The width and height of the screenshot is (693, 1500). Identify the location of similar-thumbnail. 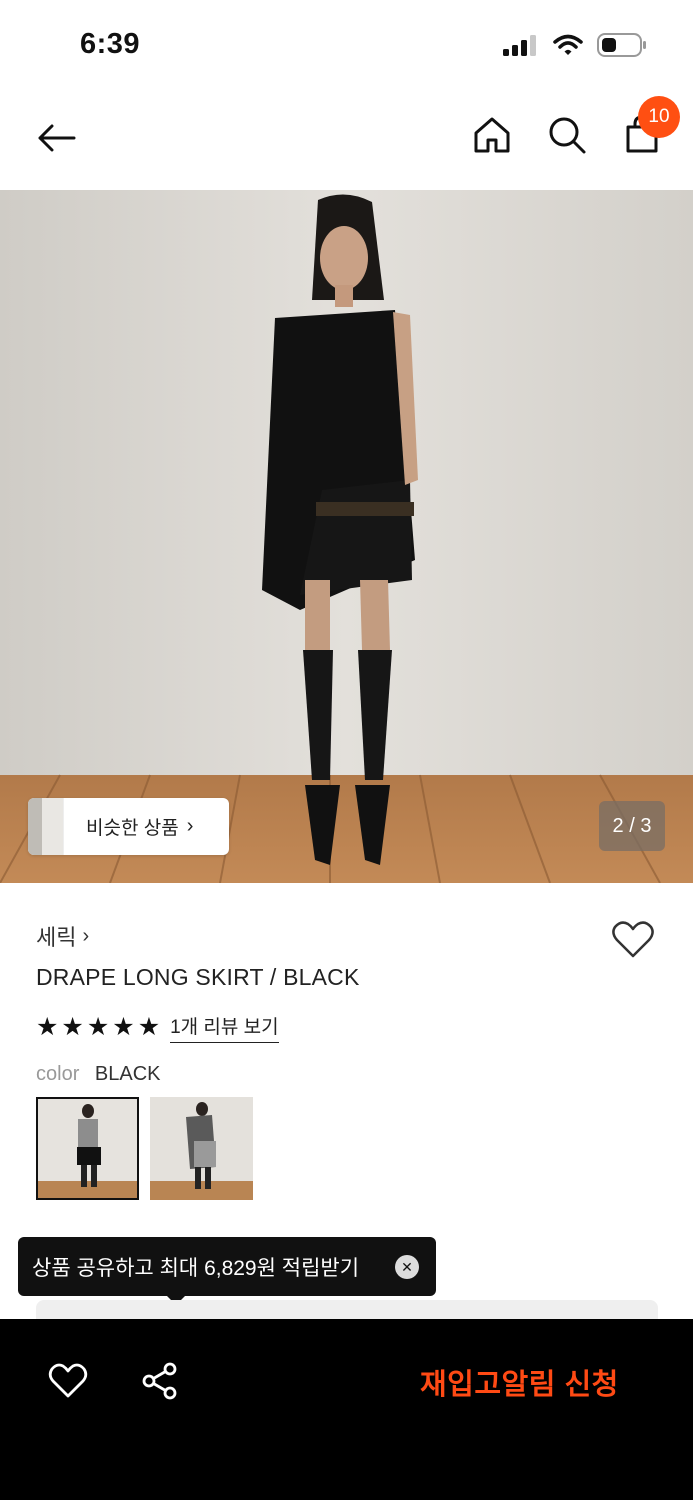
(46, 826).